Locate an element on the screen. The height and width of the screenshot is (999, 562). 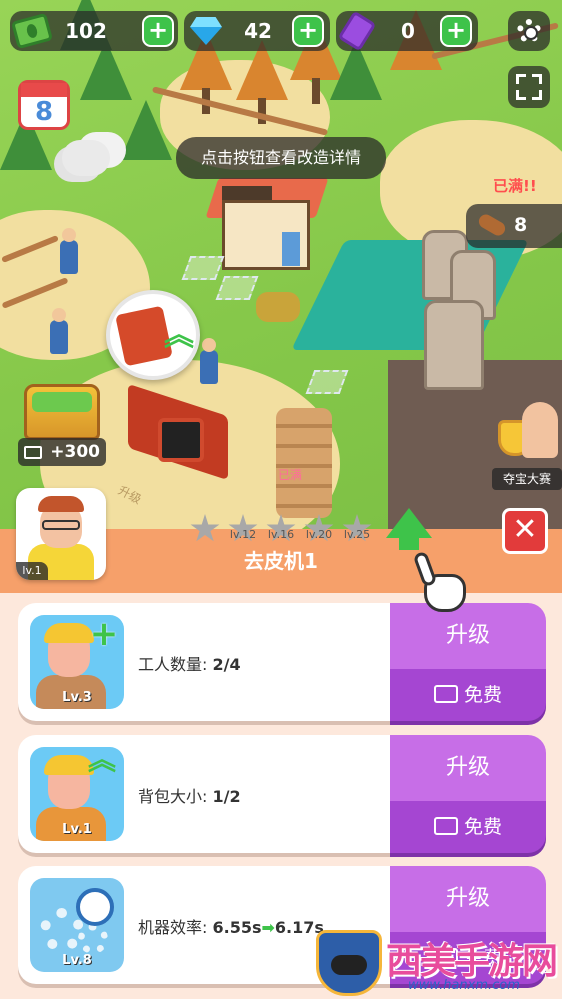
treasure-chest-button: +300 is located at coordinates (62, 427).